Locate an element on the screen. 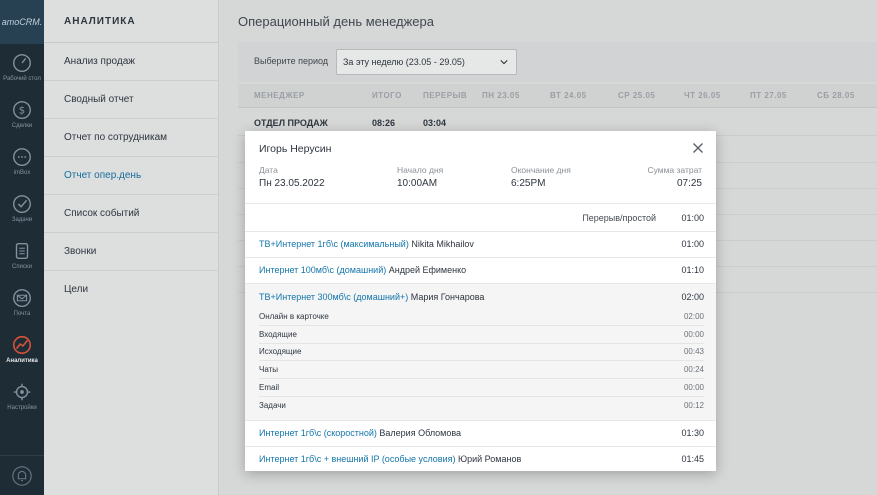 The image size is (877, 495). detail-label: Онлайн в карточке is located at coordinates (294, 316).